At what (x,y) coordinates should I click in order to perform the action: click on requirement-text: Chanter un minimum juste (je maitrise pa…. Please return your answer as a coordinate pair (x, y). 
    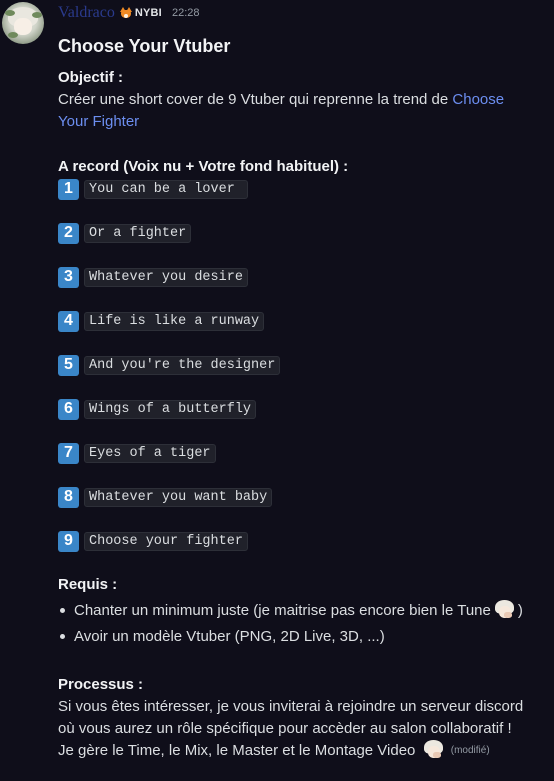
    Looking at the image, I should click on (282, 610).